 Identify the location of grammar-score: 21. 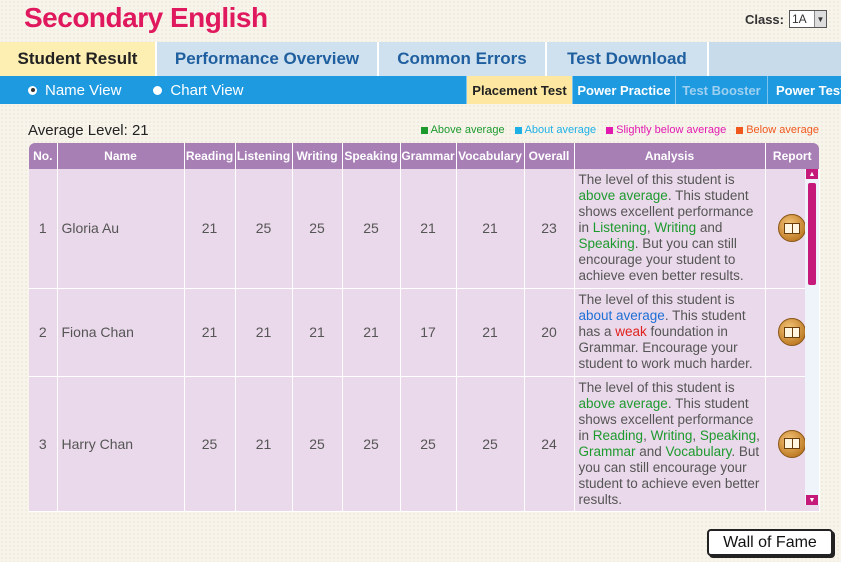
(428, 229).